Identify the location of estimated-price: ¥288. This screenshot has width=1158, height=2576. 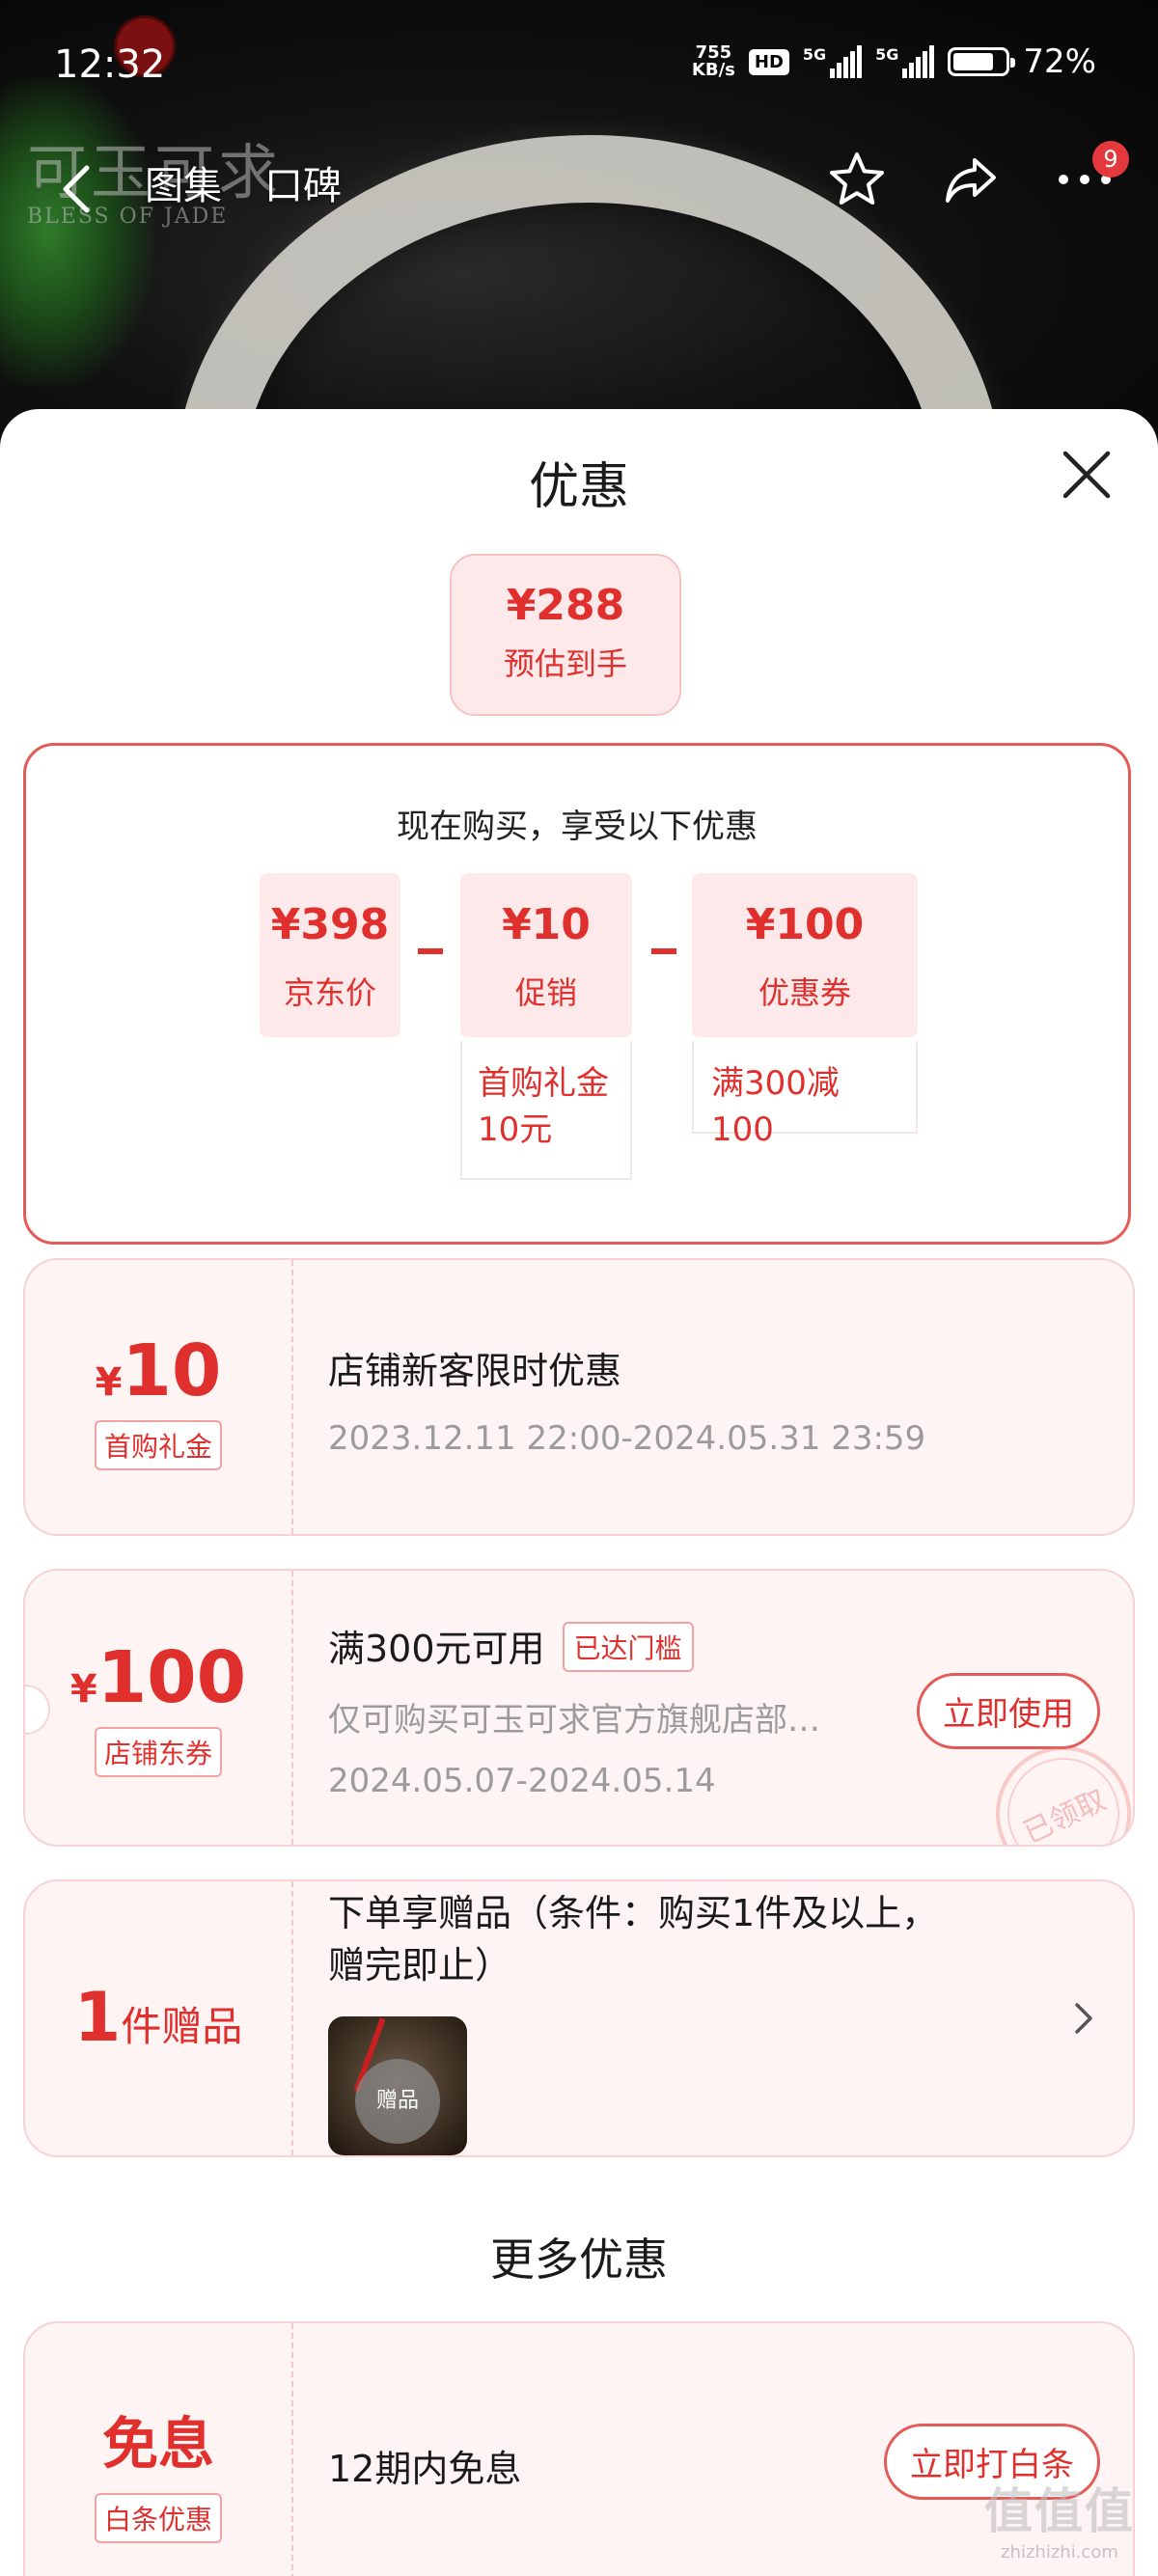
(565, 606).